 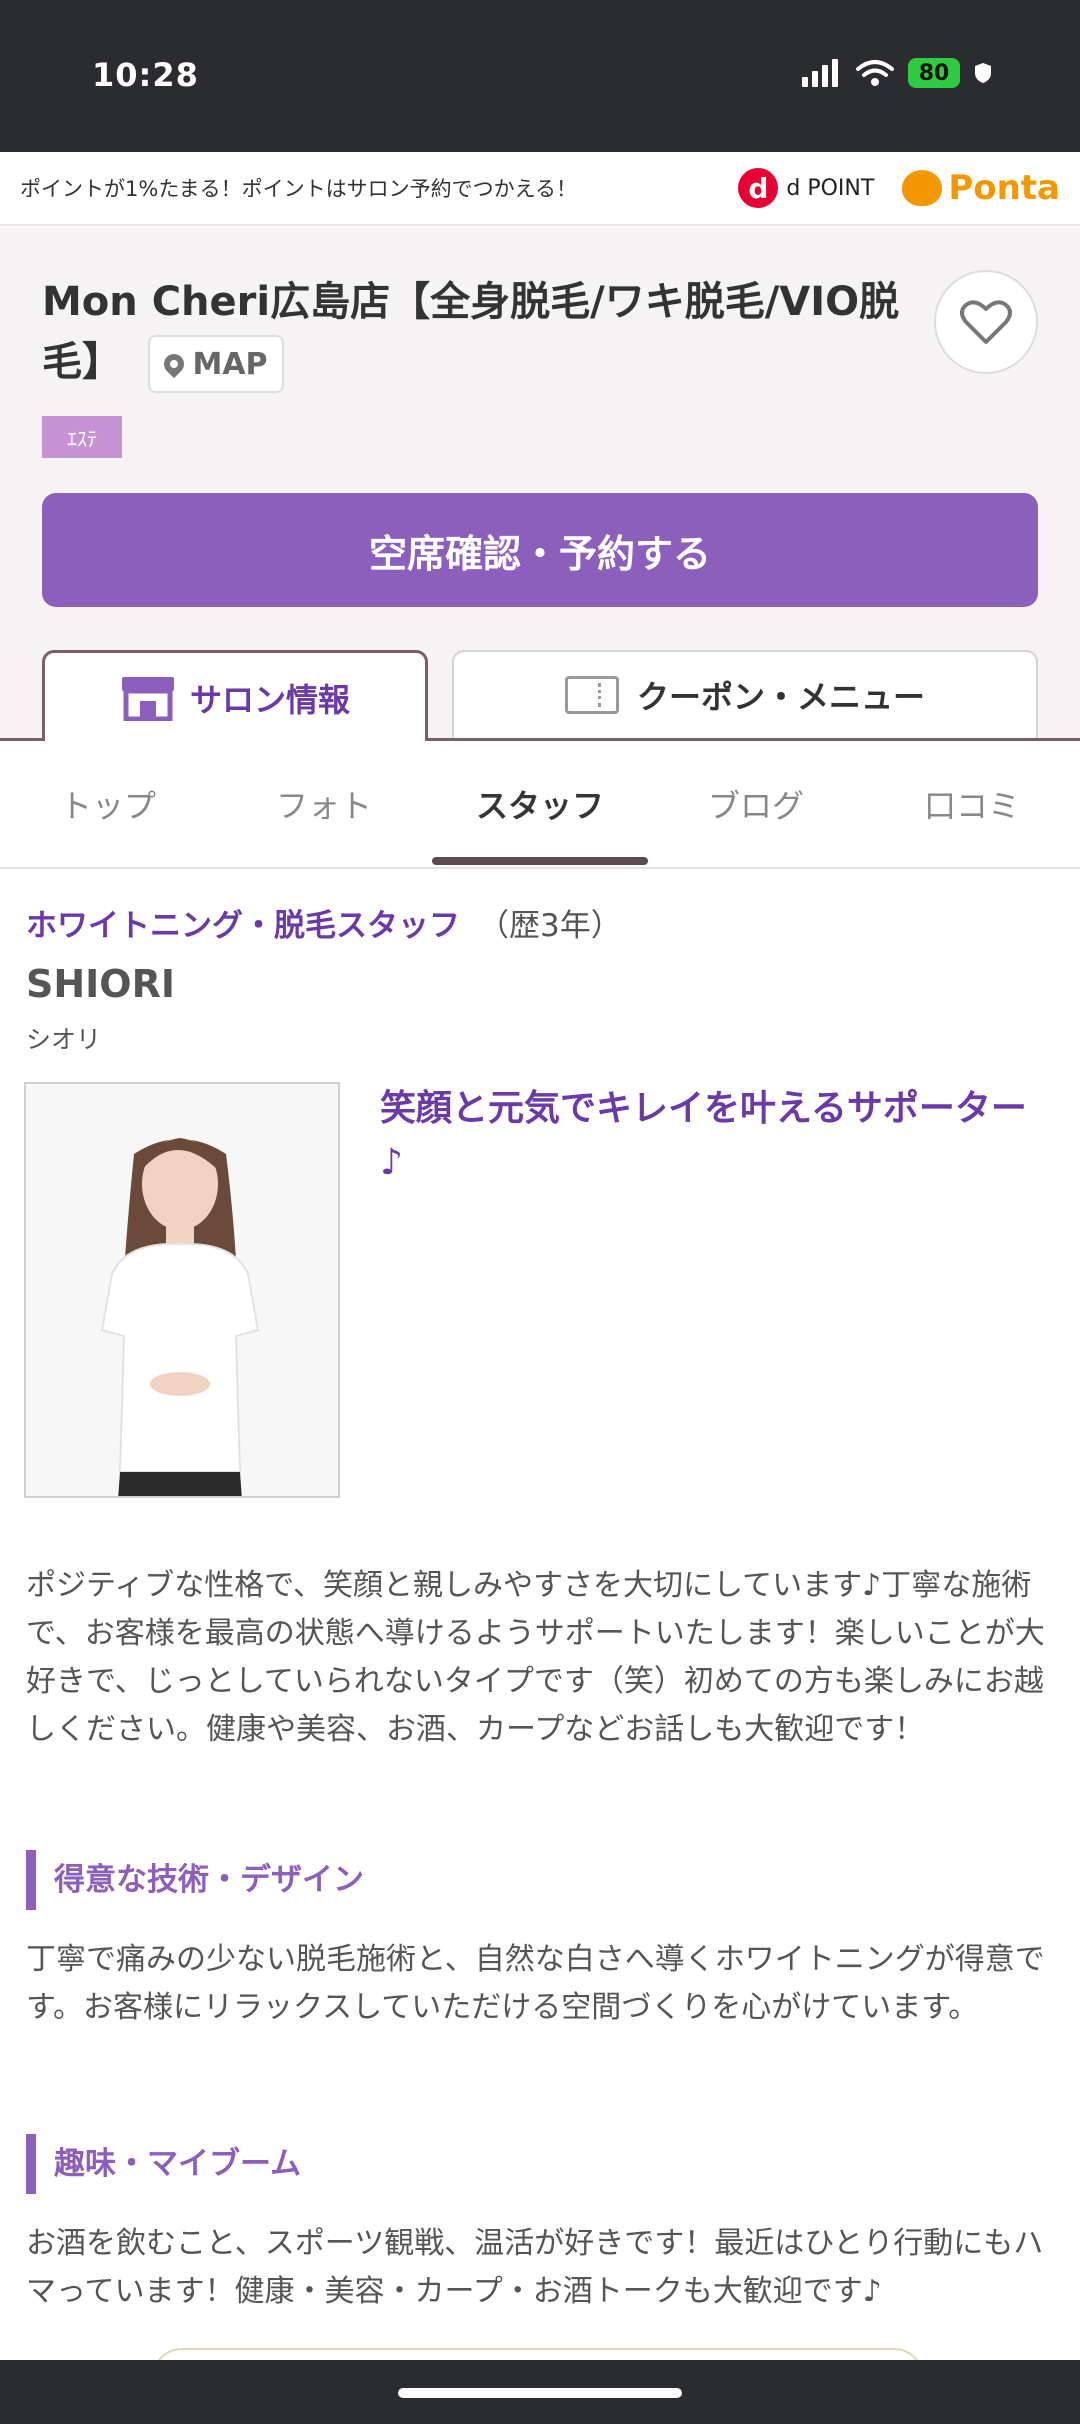 What do you see at coordinates (830, 188) in the screenshot?
I see `dpoint-label: d POINT` at bounding box center [830, 188].